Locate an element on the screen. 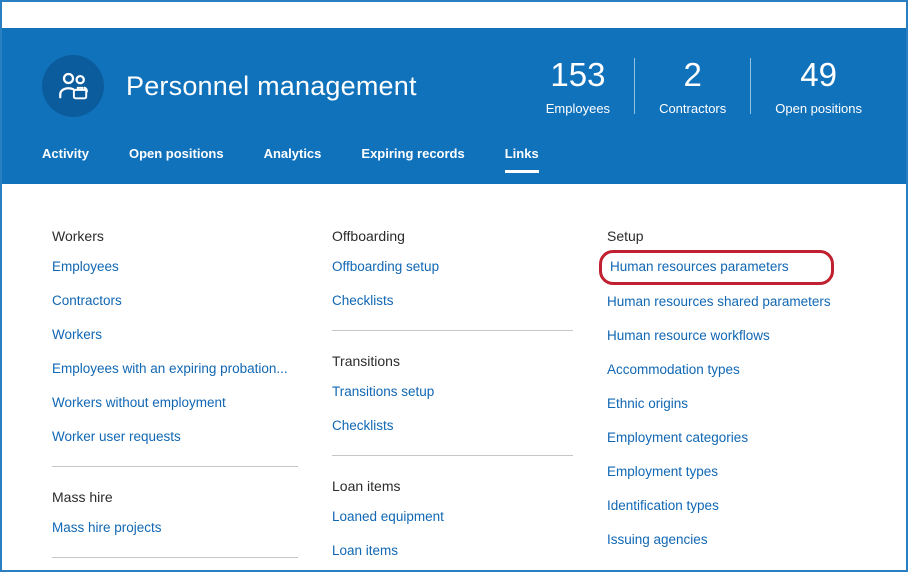  link-ethnic-origins: Ethnic origins is located at coordinates (746, 404).